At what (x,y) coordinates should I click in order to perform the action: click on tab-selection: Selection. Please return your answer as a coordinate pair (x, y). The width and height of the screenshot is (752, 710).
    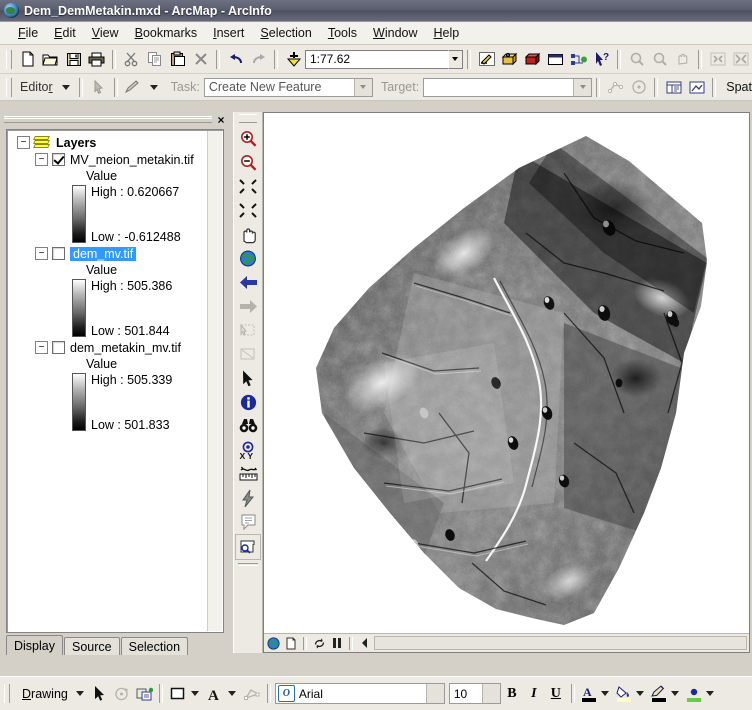
    Looking at the image, I should click on (154, 646).